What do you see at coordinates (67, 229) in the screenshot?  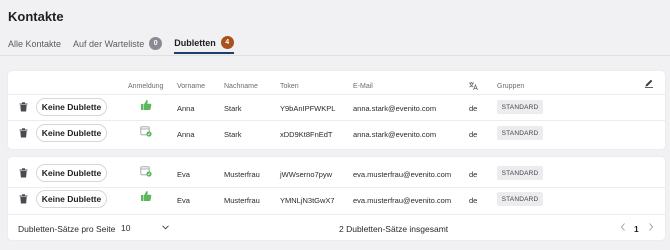 I see `per-page-label: Dubletten-Sätze pro Seite` at bounding box center [67, 229].